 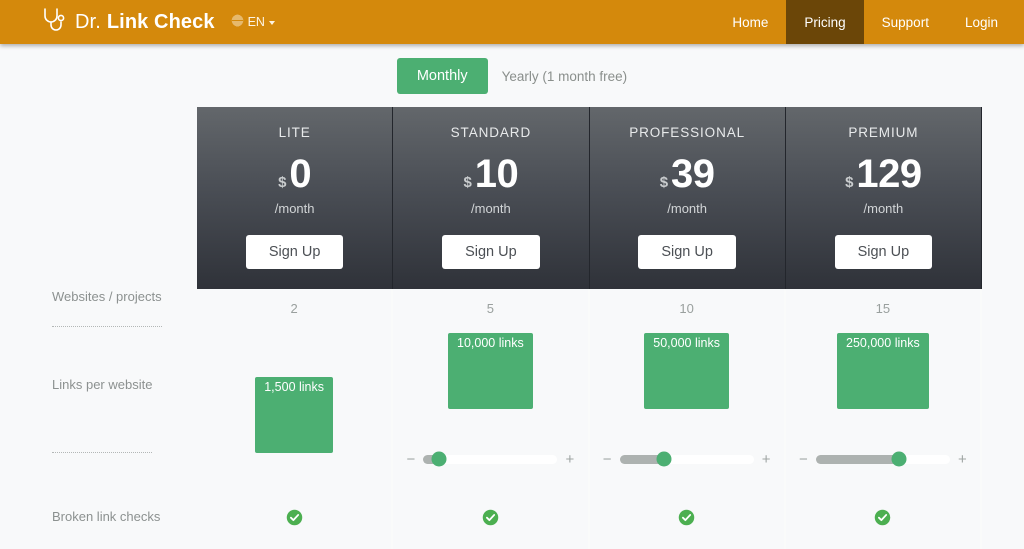 What do you see at coordinates (883, 132) in the screenshot?
I see `plan-name: PREMIUM` at bounding box center [883, 132].